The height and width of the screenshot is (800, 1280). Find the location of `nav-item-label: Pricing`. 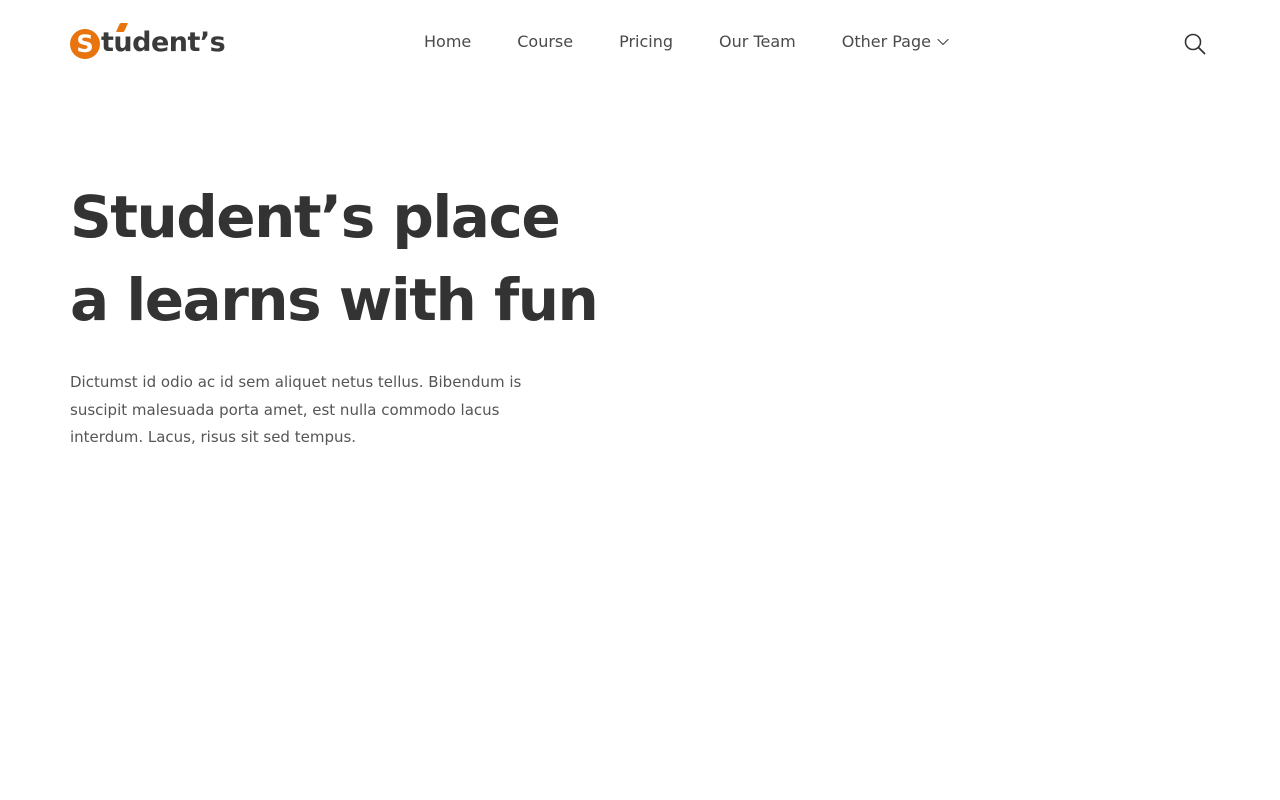

nav-item-label: Pricing is located at coordinates (646, 41).